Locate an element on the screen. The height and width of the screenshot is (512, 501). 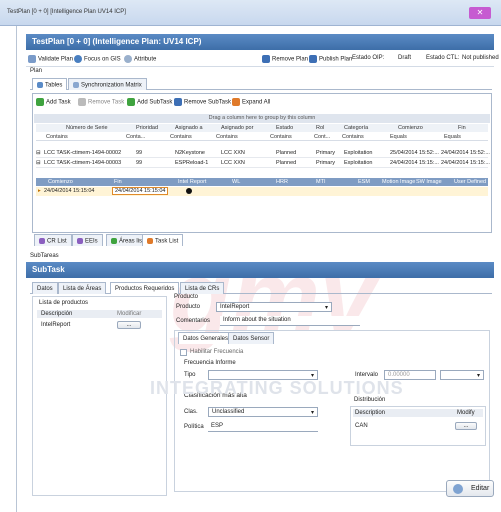
child-col-header: HRR is located at coordinates (282, 182).